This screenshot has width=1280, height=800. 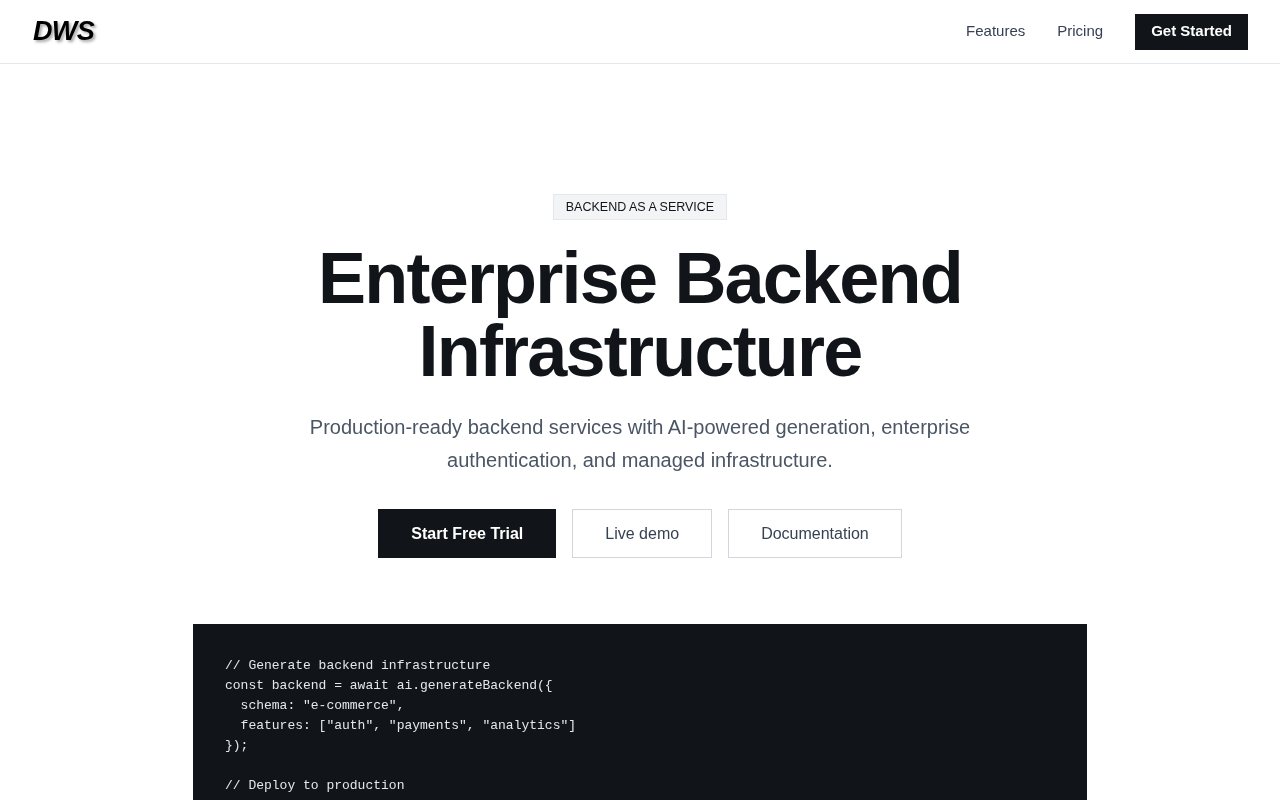 I want to click on secondary-button: Live demo, so click(x=642, y=533).